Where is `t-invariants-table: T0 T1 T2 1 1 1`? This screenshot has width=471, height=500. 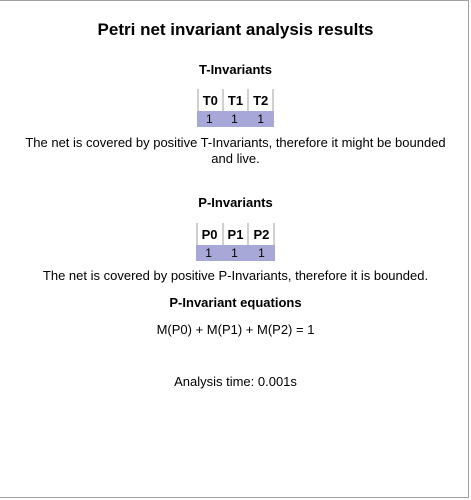
t-invariants-table: T0 T1 T2 1 1 1 is located at coordinates (235, 108).